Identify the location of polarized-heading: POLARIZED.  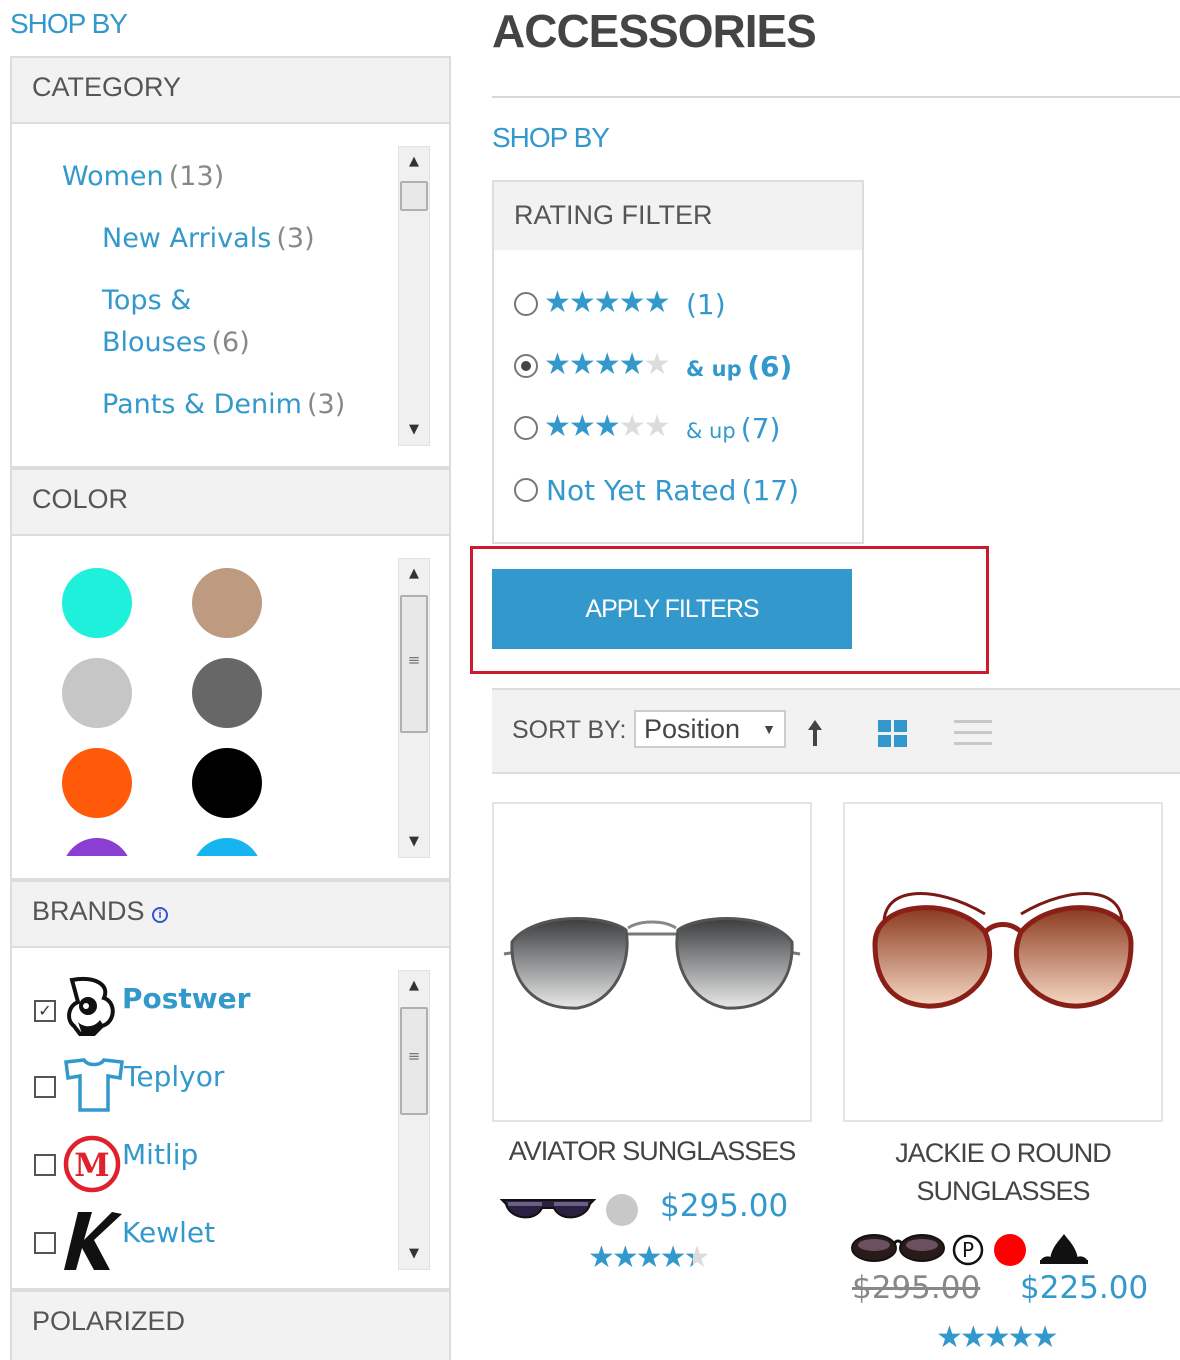
(230, 1325).